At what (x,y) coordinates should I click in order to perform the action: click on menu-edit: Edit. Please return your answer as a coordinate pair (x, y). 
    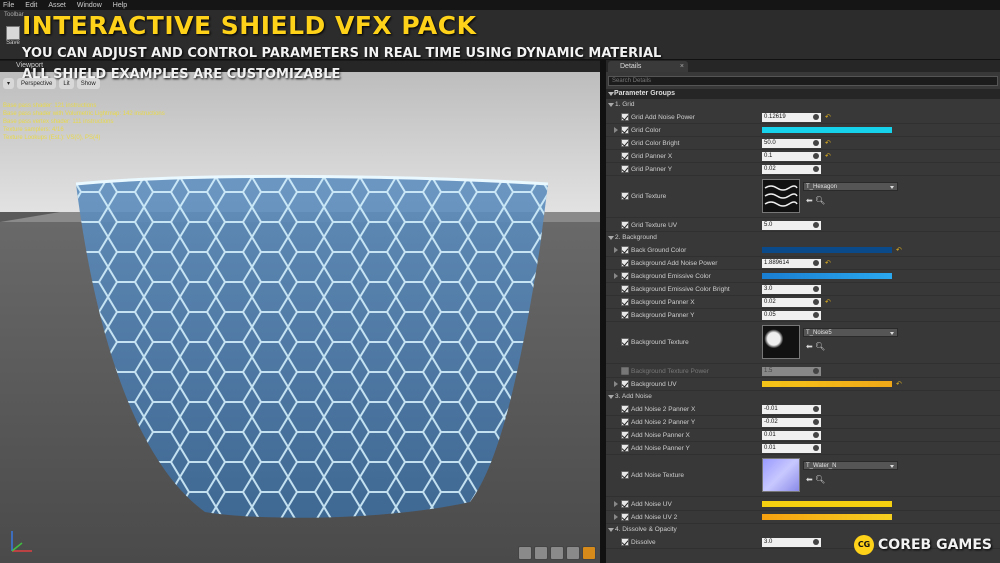
    Looking at the image, I should click on (31, 5).